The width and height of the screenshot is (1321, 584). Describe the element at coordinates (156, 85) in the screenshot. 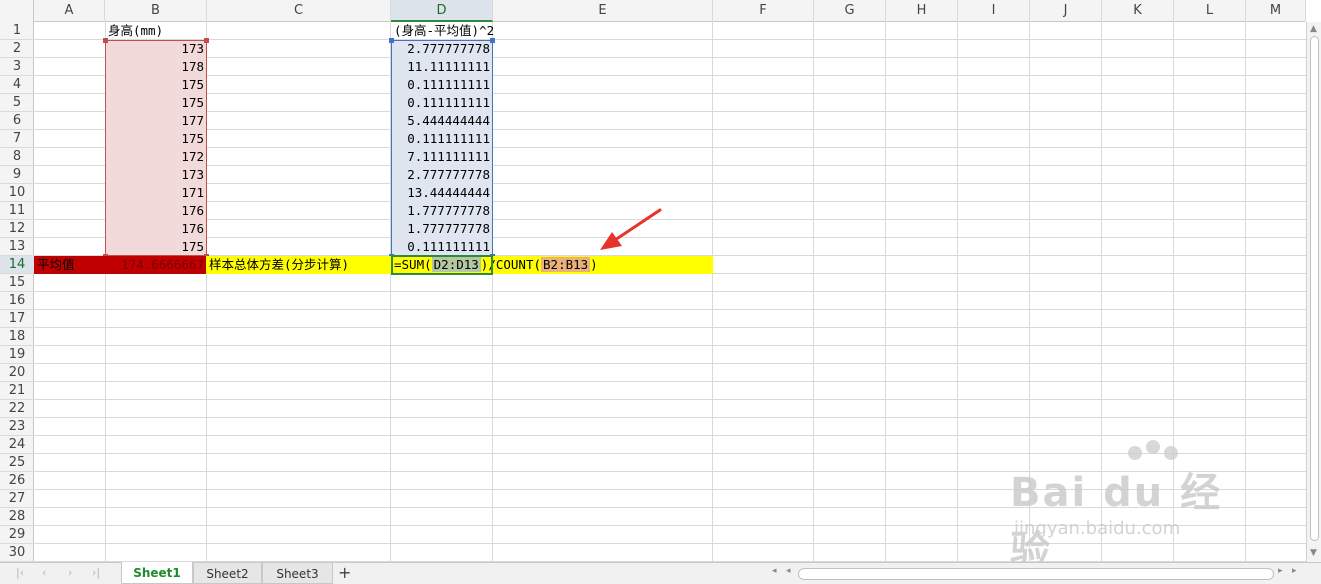

I see `cell-b4: 175` at that location.